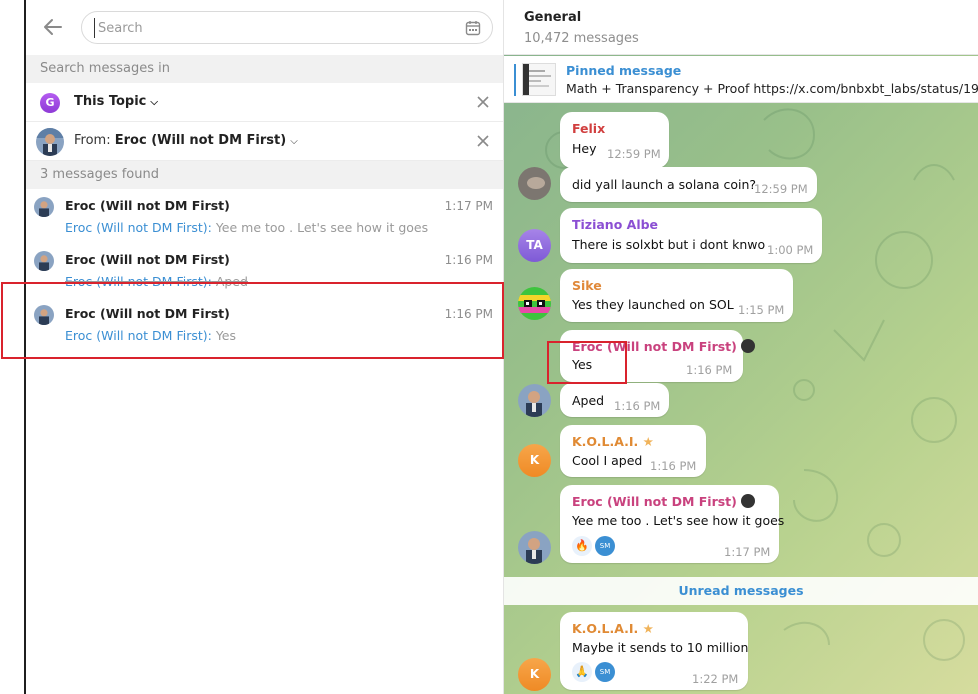 This screenshot has height=694, width=978. Describe the element at coordinates (515, 80) in the screenshot. I see `pinned-indicator` at that location.